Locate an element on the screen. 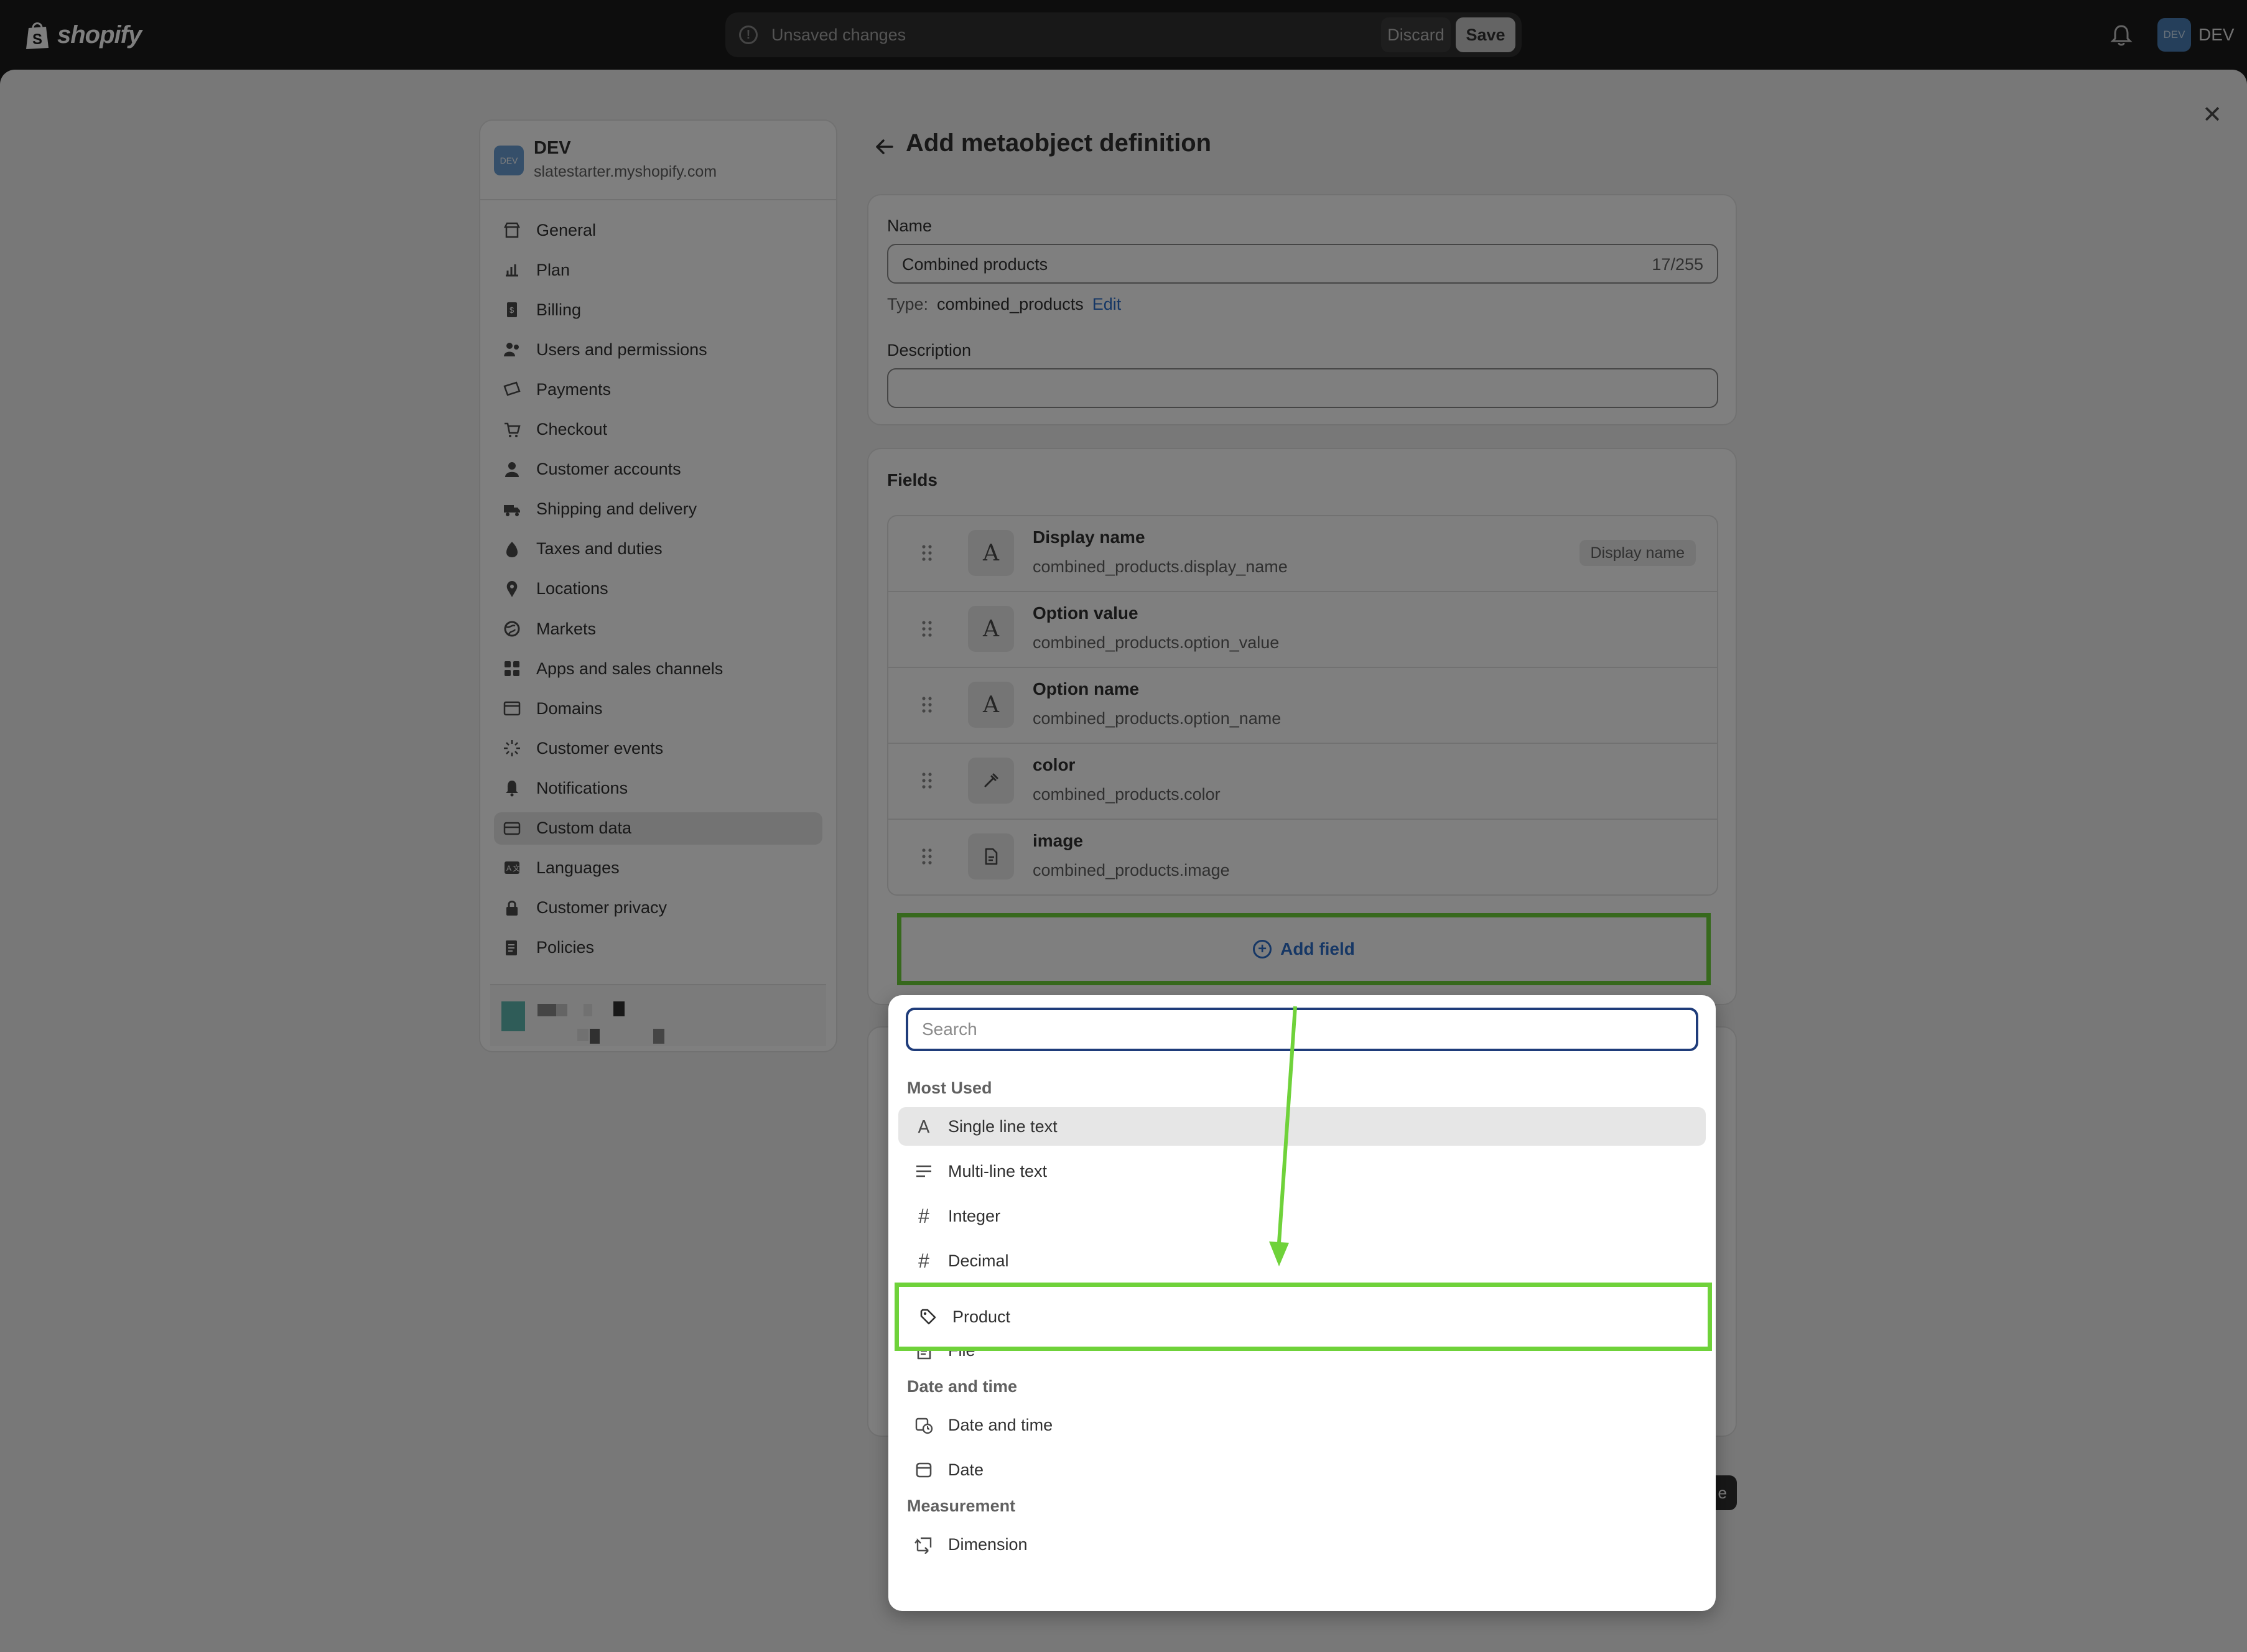  sidebar-item-general: General is located at coordinates (658, 230).